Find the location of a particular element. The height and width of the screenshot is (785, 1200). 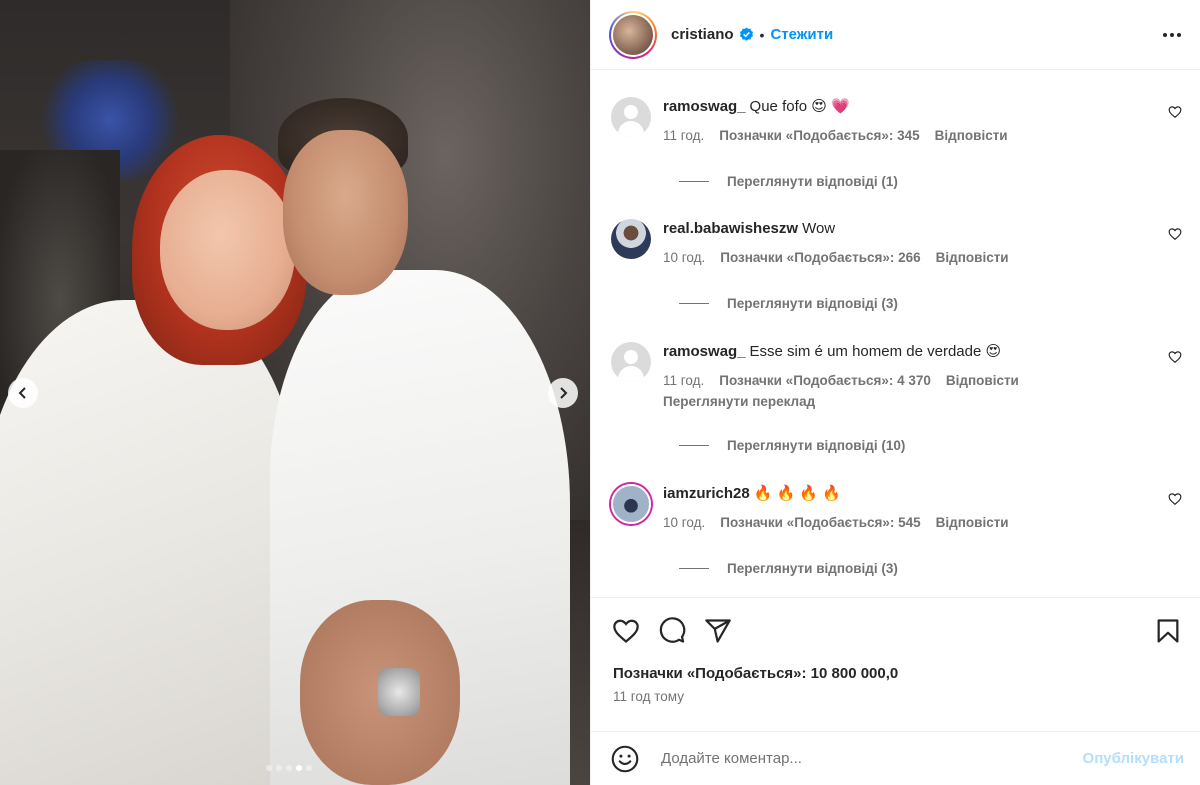

carousel-dots is located at coordinates (289, 768).